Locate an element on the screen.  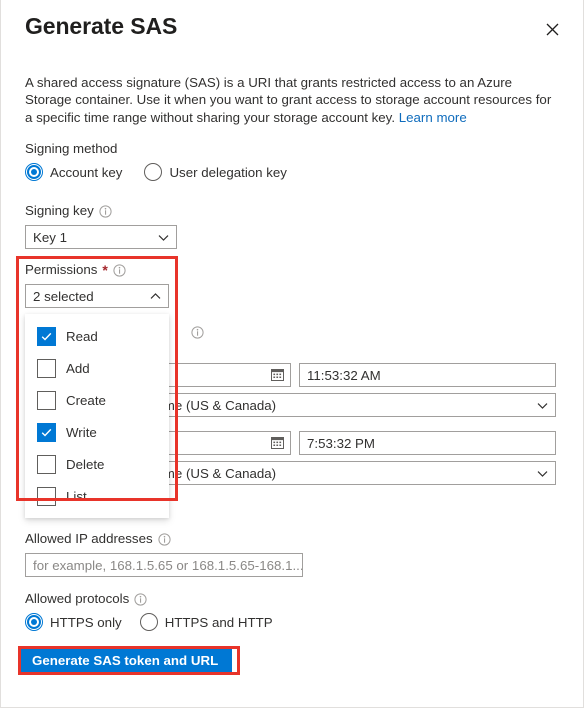
permissions-option-label-create: Create is located at coordinates (86, 400).